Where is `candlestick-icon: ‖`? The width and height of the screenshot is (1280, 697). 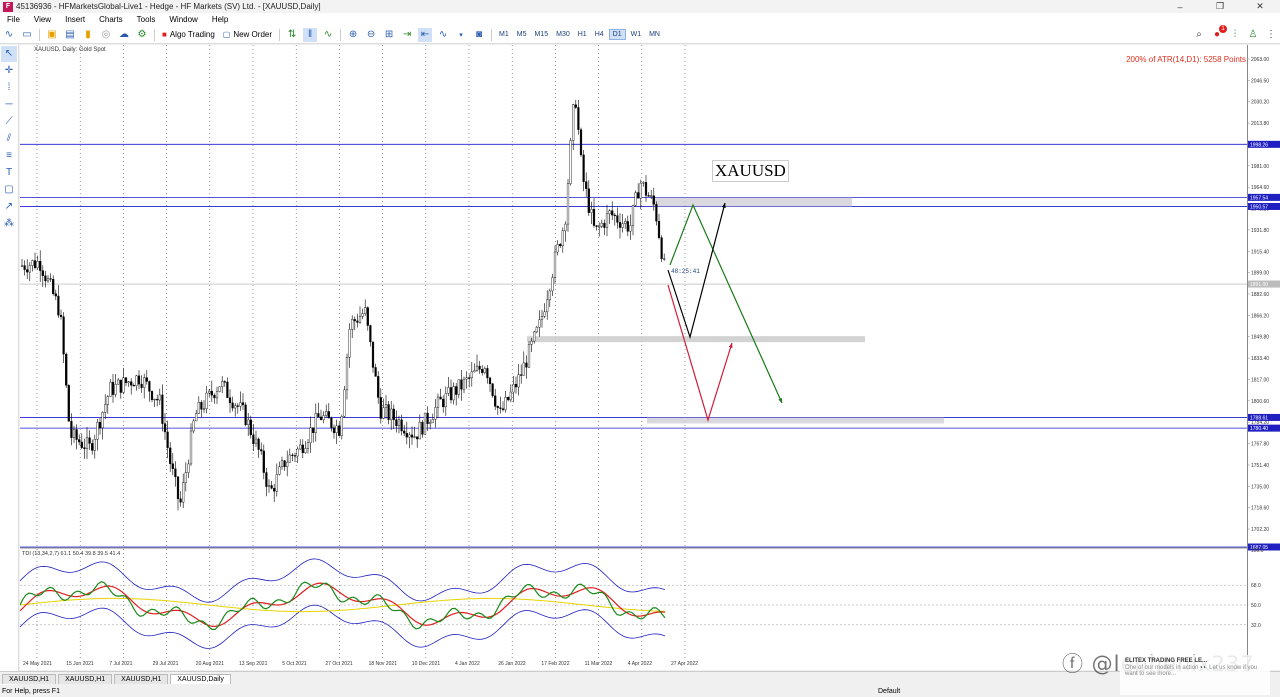
candlestick-icon: ‖ is located at coordinates (310, 34).